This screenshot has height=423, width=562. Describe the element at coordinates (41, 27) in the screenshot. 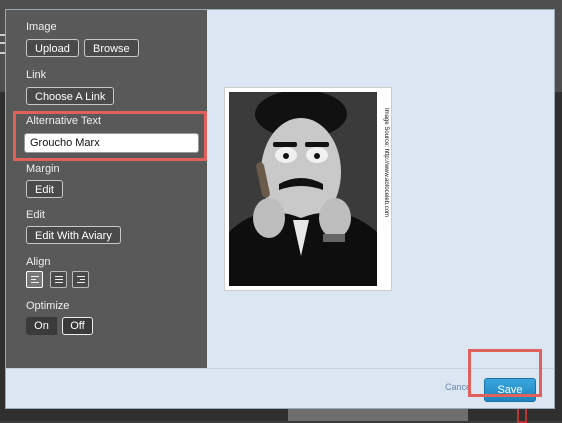

I see `image-section-label: Image` at that location.